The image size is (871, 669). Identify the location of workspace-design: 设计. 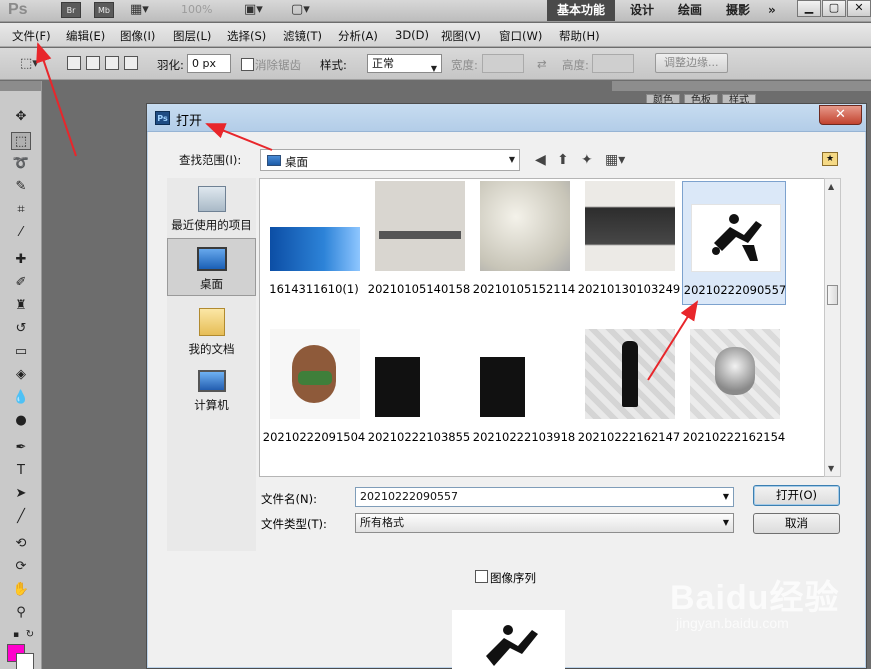
(642, 10).